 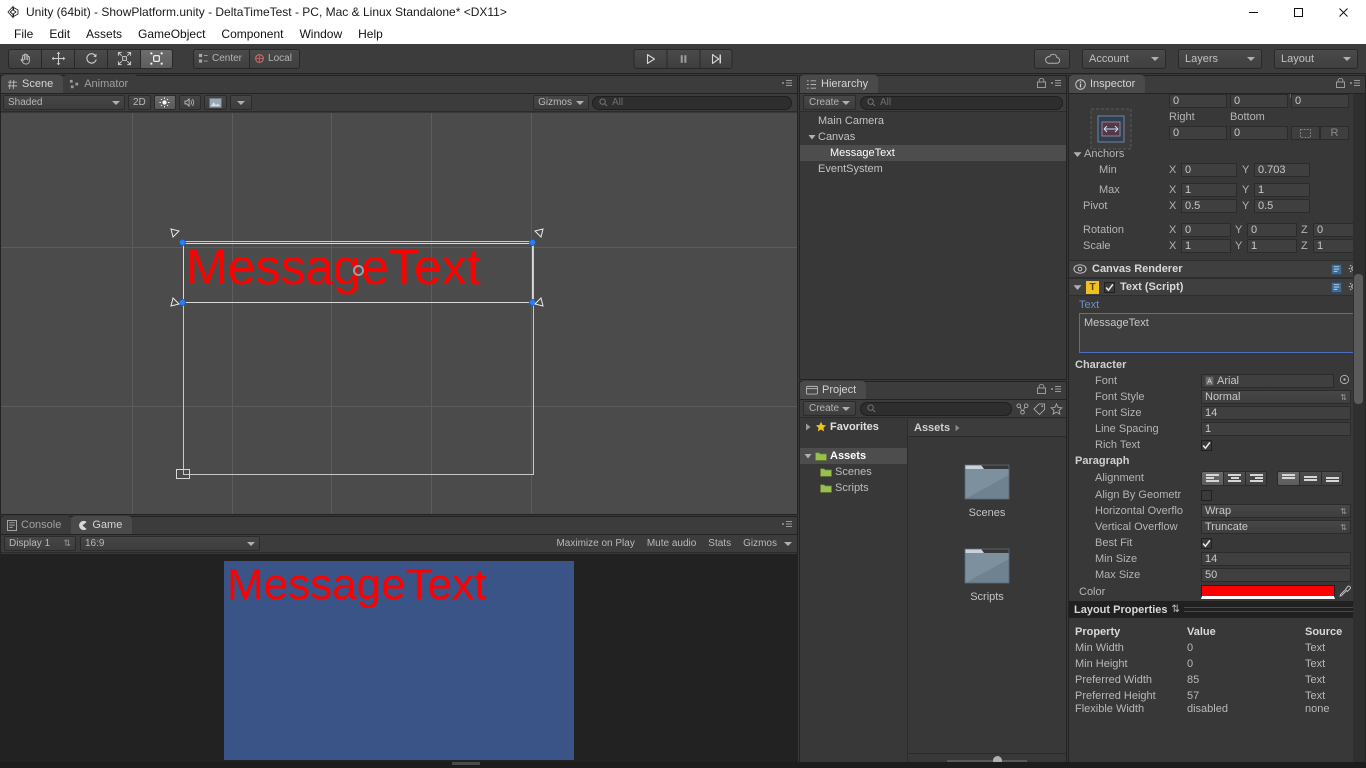 I want to click on gizmos-dropdown: Gizmos, so click(x=561, y=102).